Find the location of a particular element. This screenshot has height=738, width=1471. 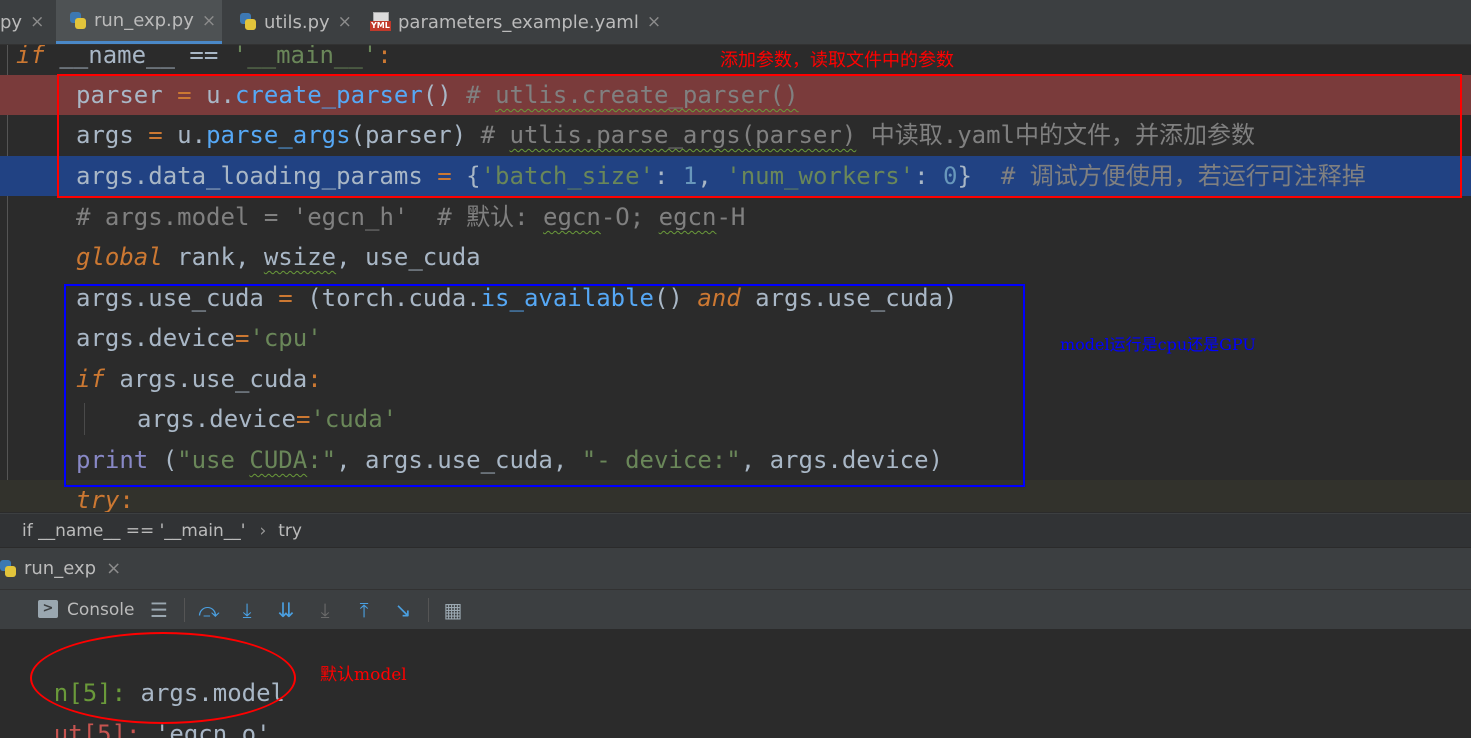

console-icon: > is located at coordinates (48, 609).